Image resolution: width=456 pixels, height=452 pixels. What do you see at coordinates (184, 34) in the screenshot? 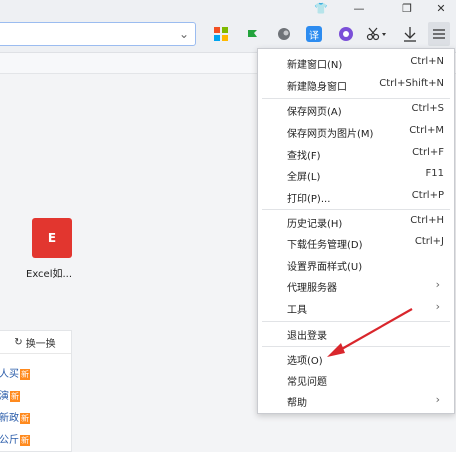
I see `chevron-down-icon: ⌄` at bounding box center [184, 34].